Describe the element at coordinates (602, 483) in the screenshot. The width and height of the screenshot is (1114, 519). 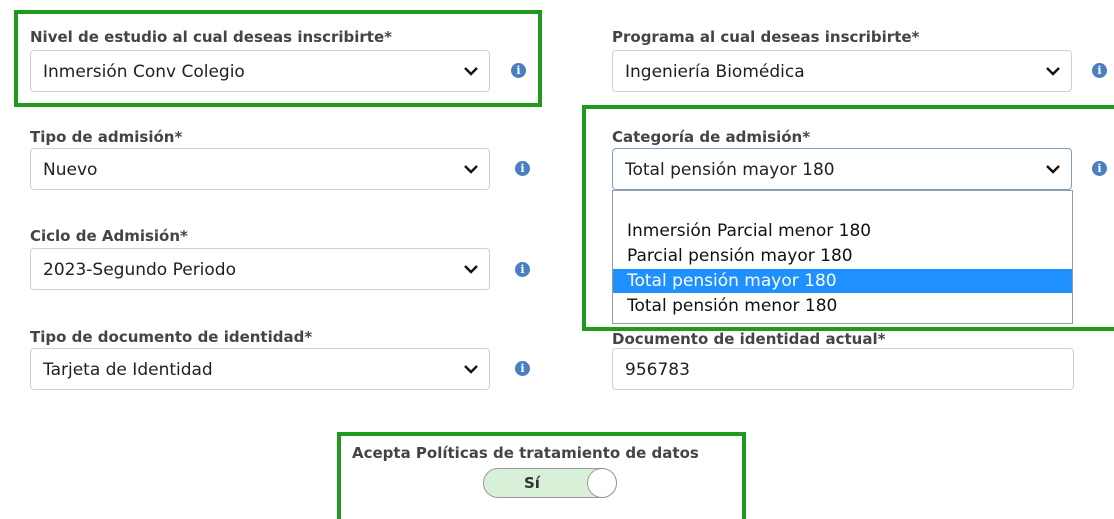
I see `toggle-knob` at that location.